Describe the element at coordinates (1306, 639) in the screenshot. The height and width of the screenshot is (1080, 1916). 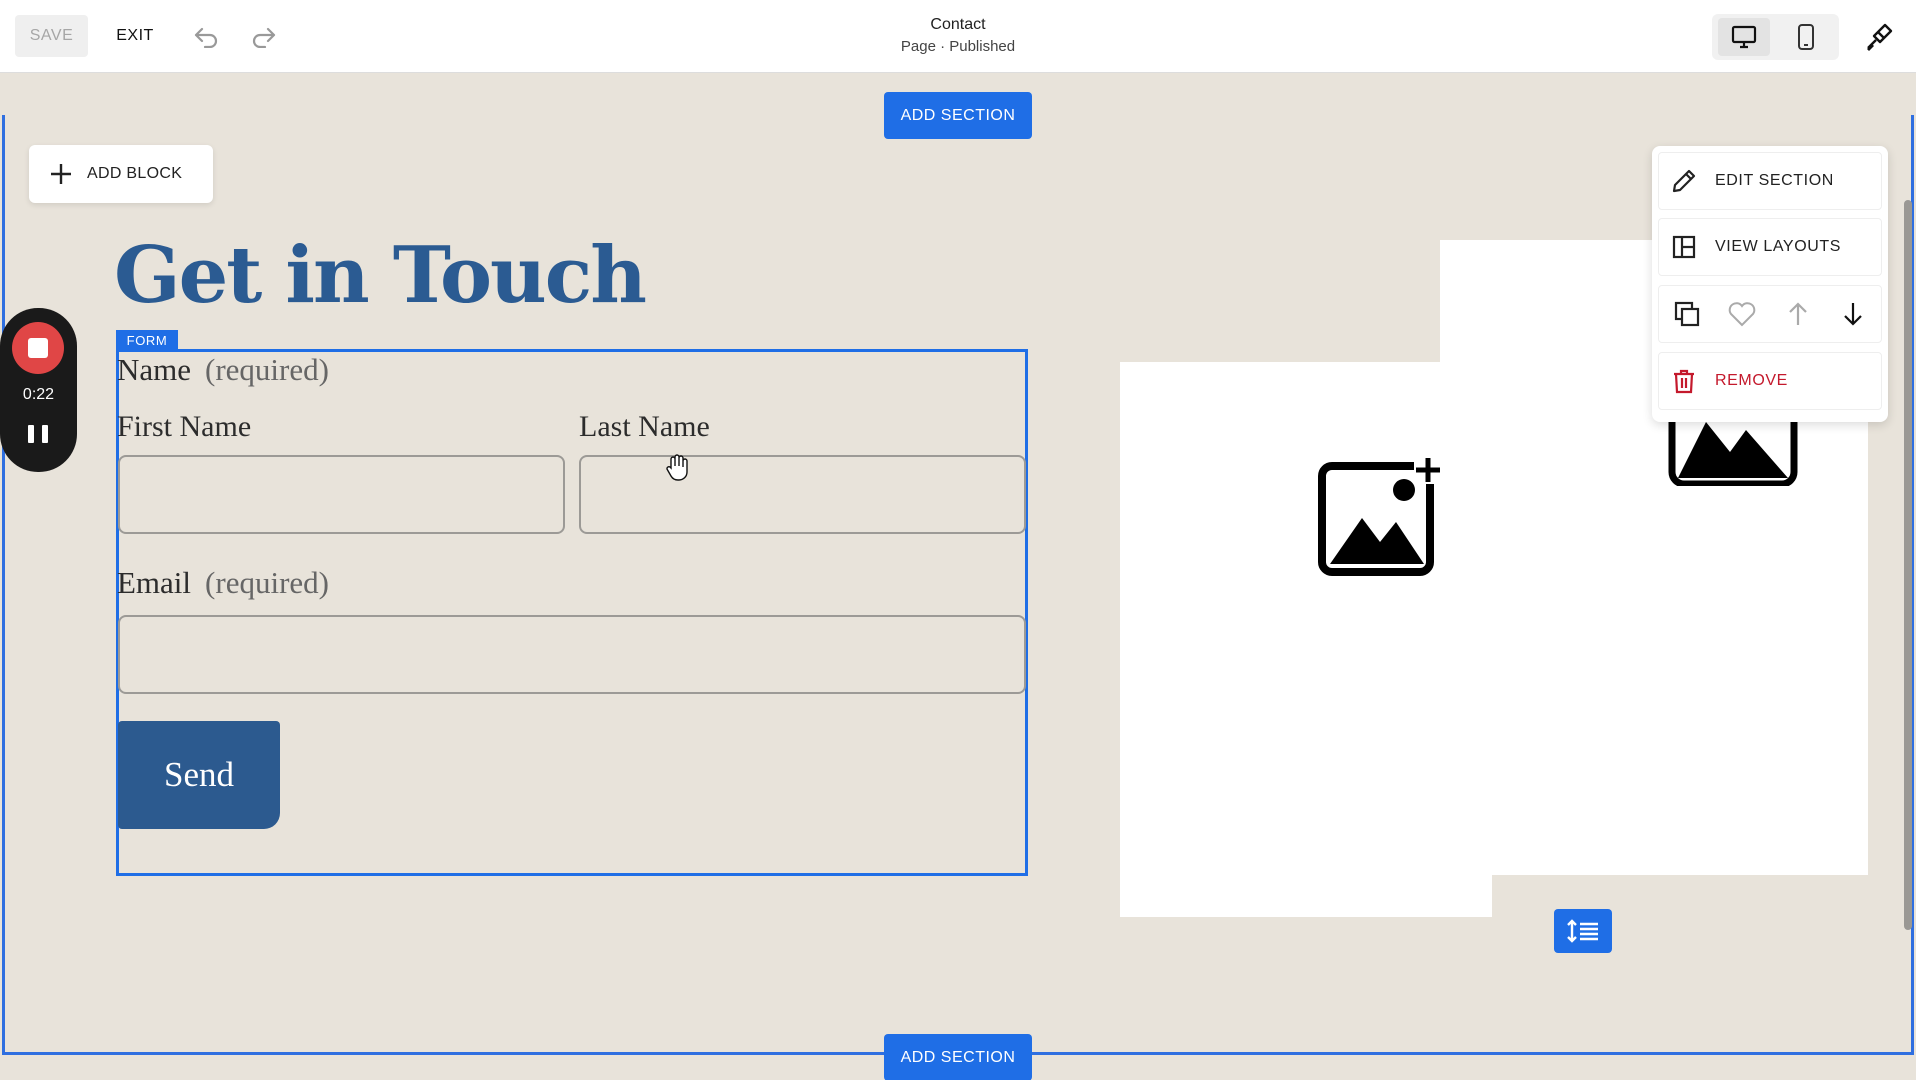
I see `image-block-left` at that location.